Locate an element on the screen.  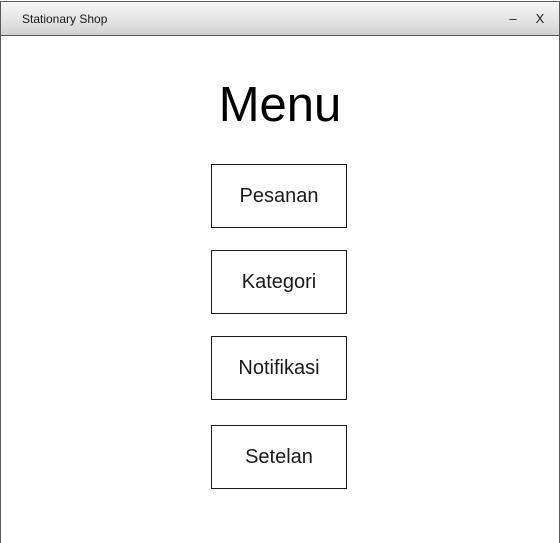
notifikasi-button-label: Notifikasi is located at coordinates (279, 367).